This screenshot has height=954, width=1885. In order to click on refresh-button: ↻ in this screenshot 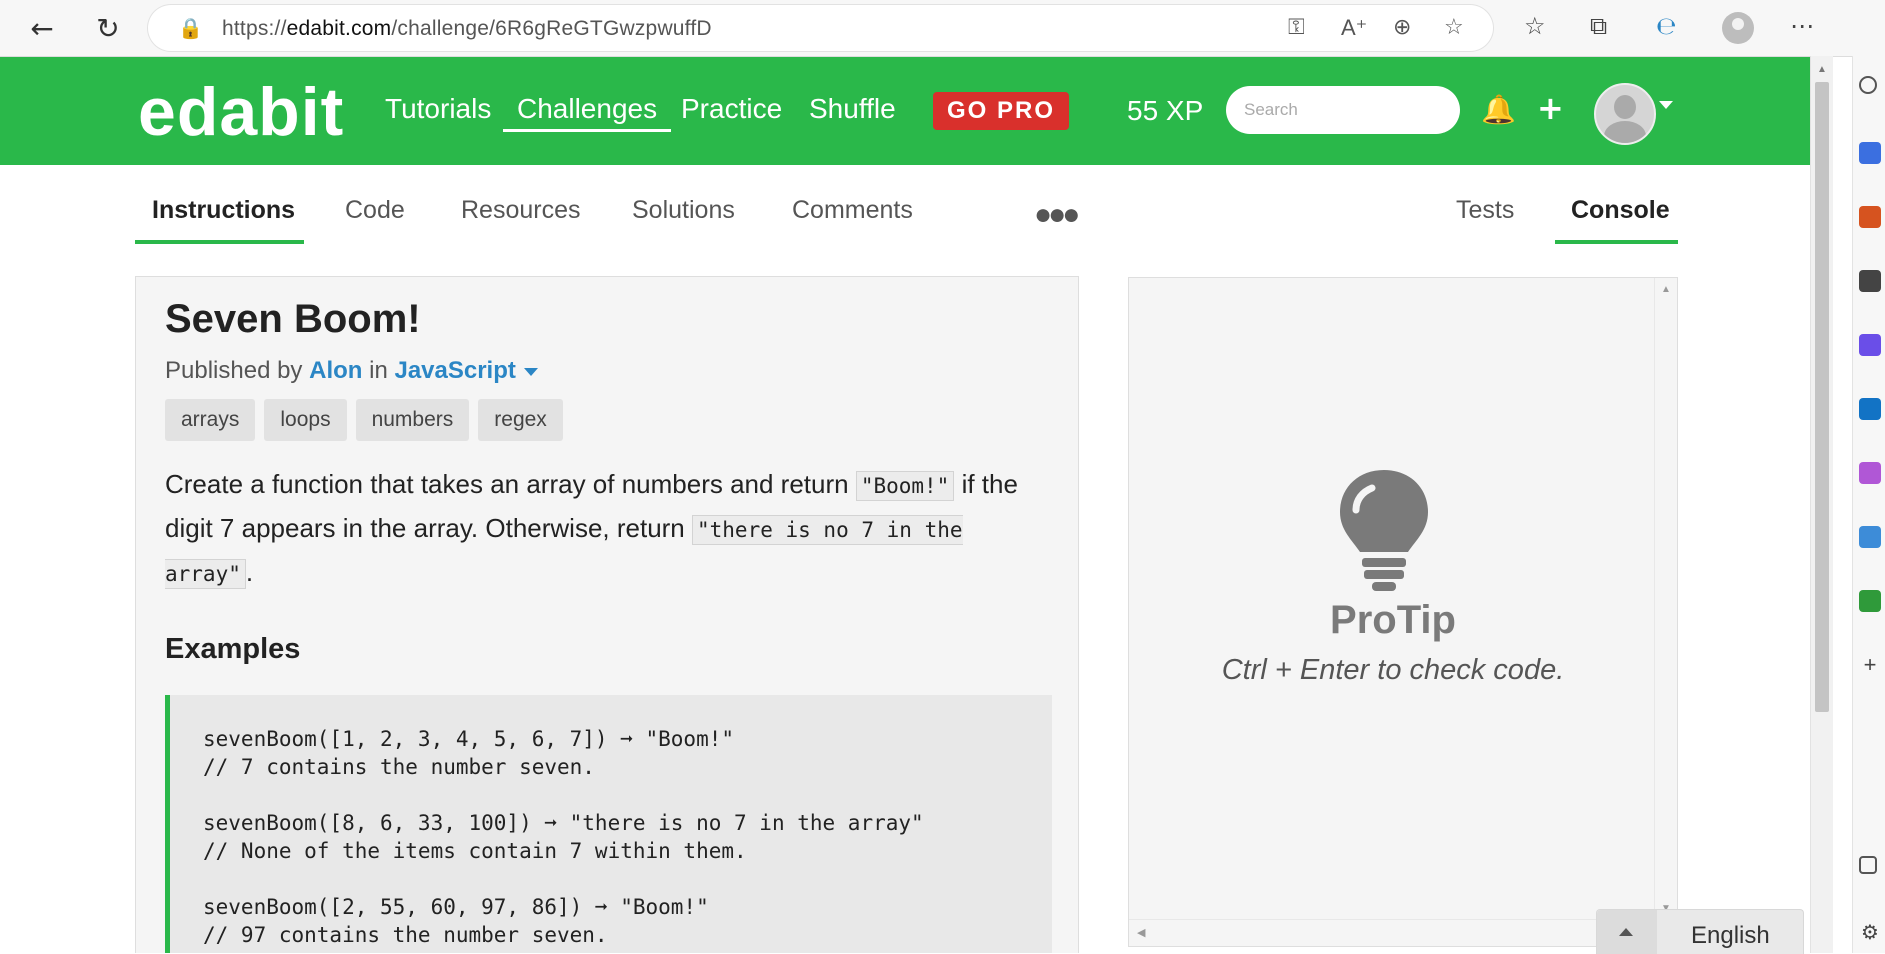, I will do `click(108, 28)`.